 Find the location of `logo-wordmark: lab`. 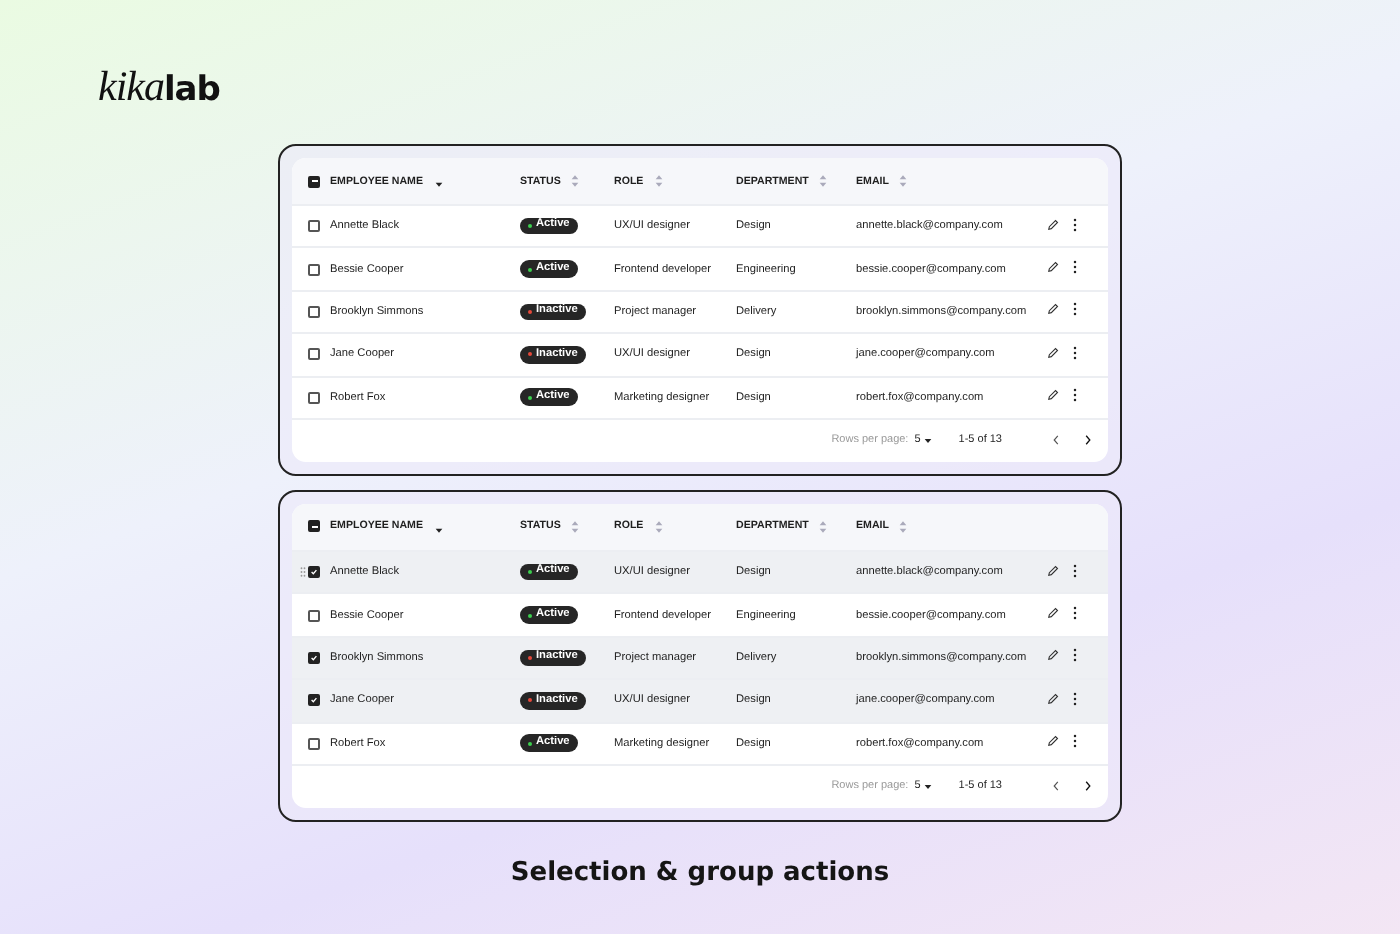

logo-wordmark: lab is located at coordinates (191, 90).